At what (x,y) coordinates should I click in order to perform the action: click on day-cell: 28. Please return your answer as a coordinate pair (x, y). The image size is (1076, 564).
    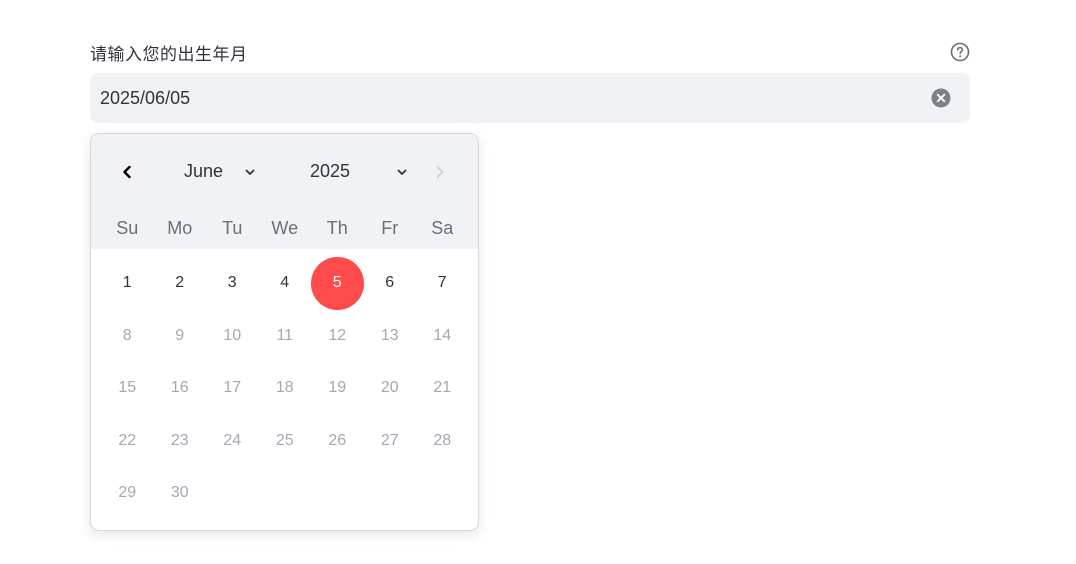
    Looking at the image, I should click on (442, 440).